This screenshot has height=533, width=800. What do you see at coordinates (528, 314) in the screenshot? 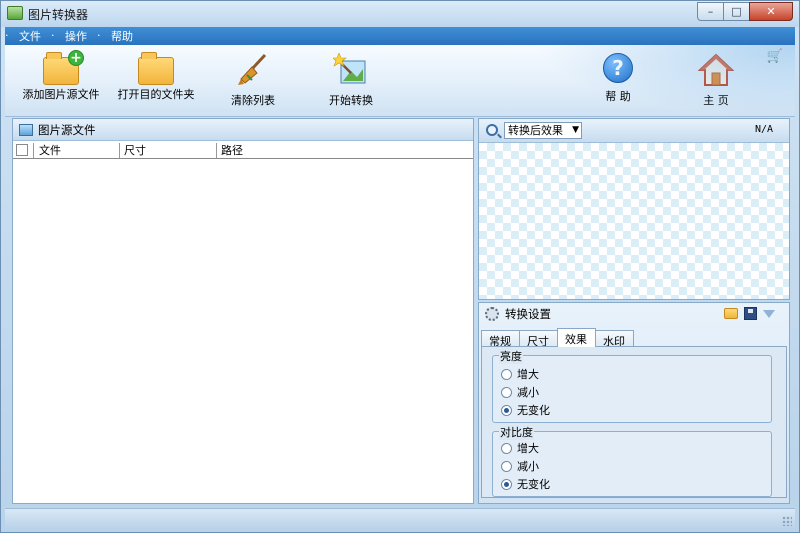
I see `settings-title: 转换设置` at bounding box center [528, 314].